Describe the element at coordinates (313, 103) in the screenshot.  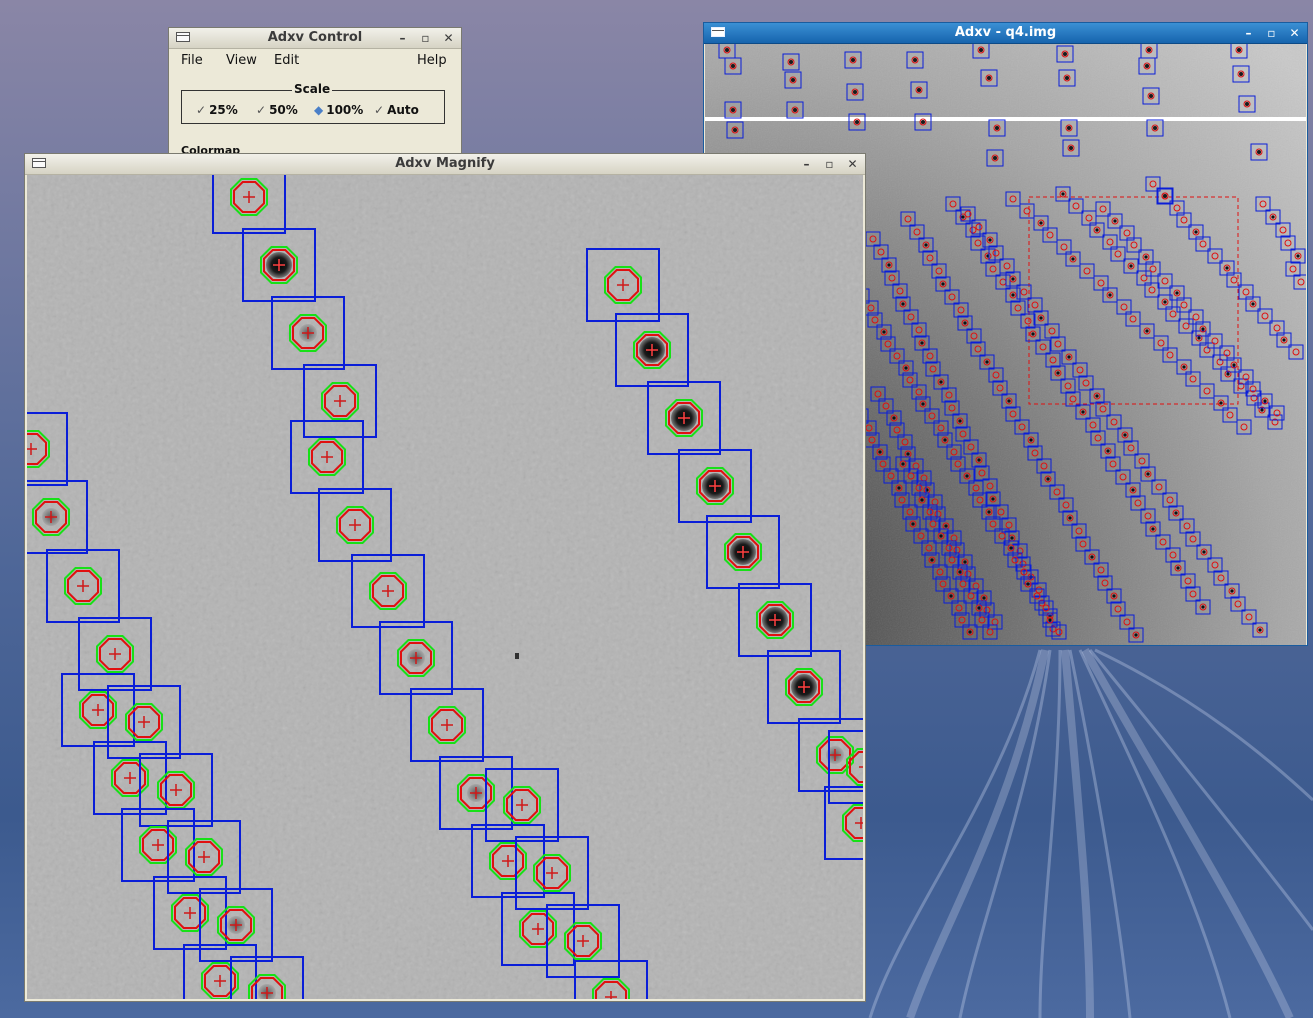
I see `scale-group: Scale ✓ 25% ✓ 50% ◆ 100% ✓ Auto` at that location.